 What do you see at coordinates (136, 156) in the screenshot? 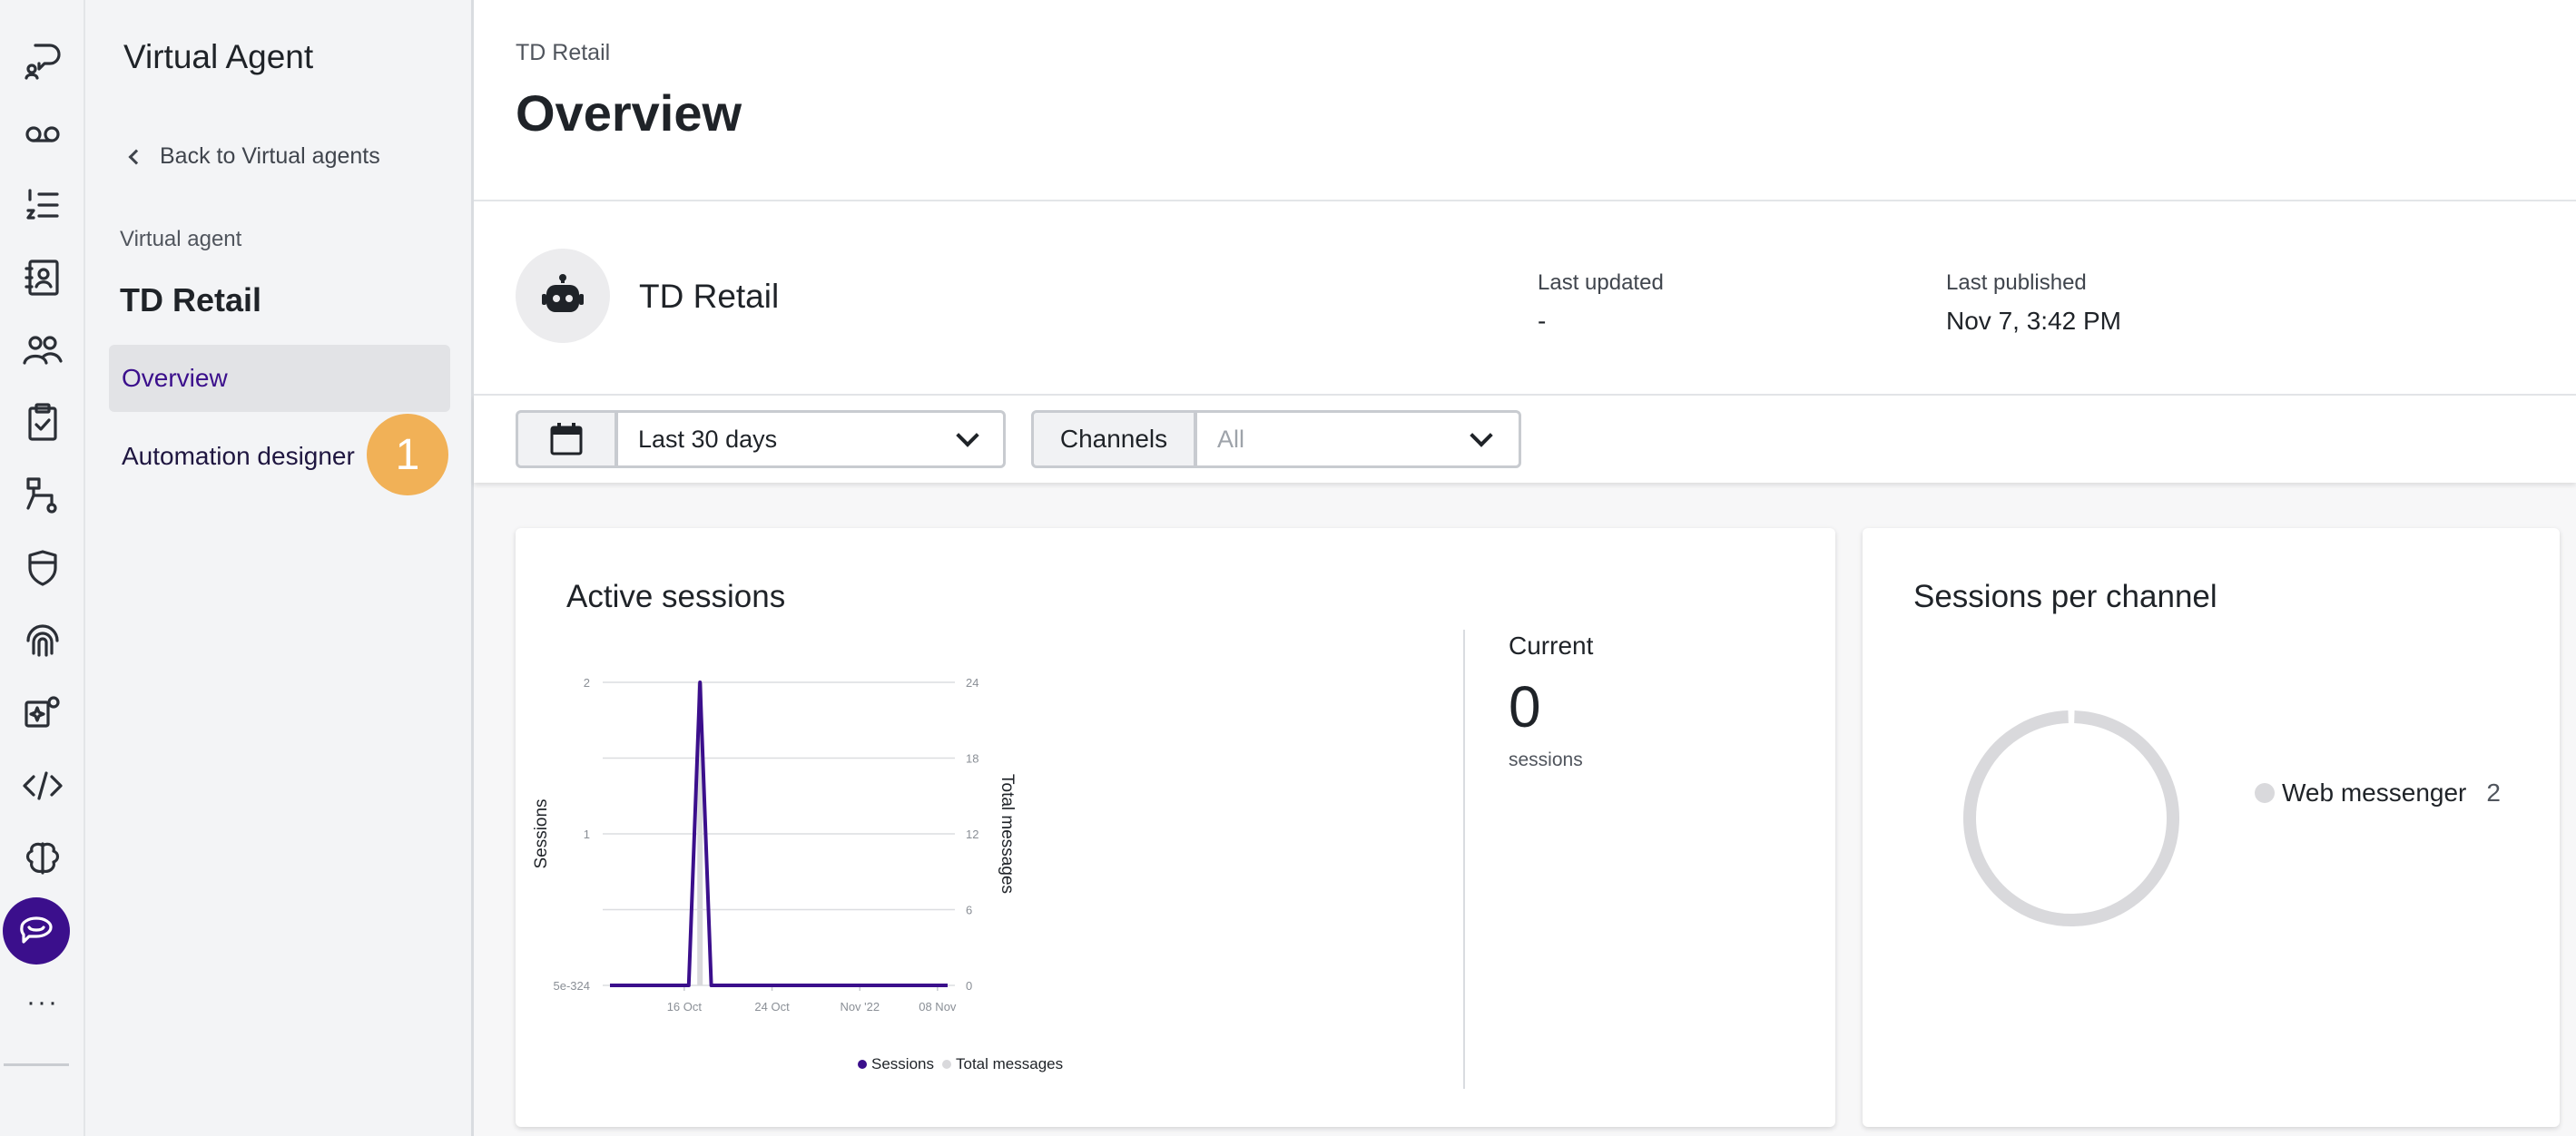
I see `chevron-left-icon` at bounding box center [136, 156].